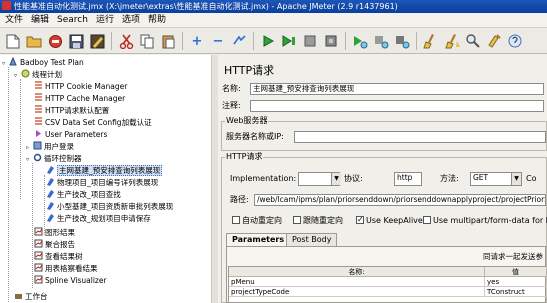  I want to click on auto-redirect-checkbox: 自动重定向, so click(257, 221).